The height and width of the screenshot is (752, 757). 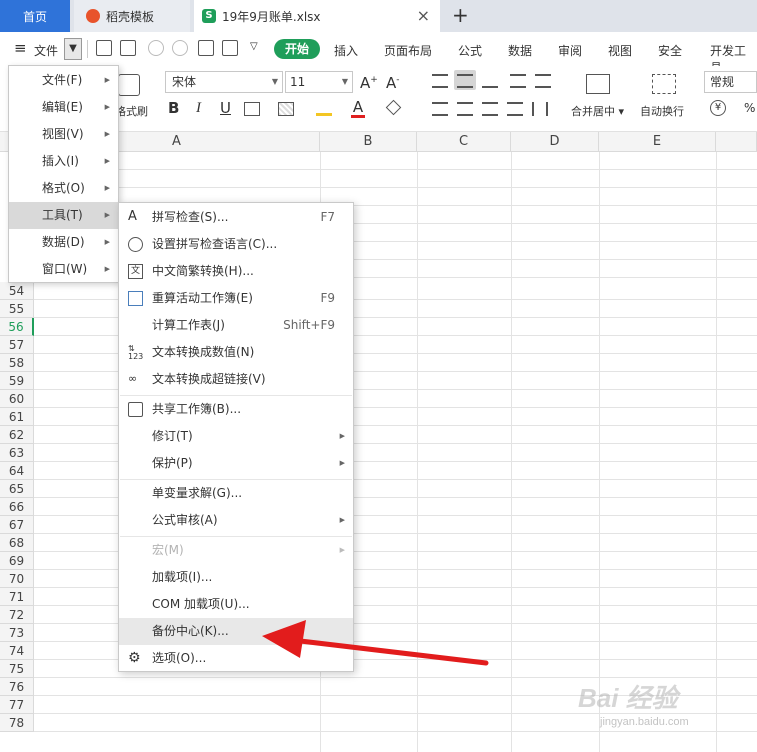 I want to click on baidu-watermark: Bai 经验 jingyan.baidu.com, so click(x=663, y=708).